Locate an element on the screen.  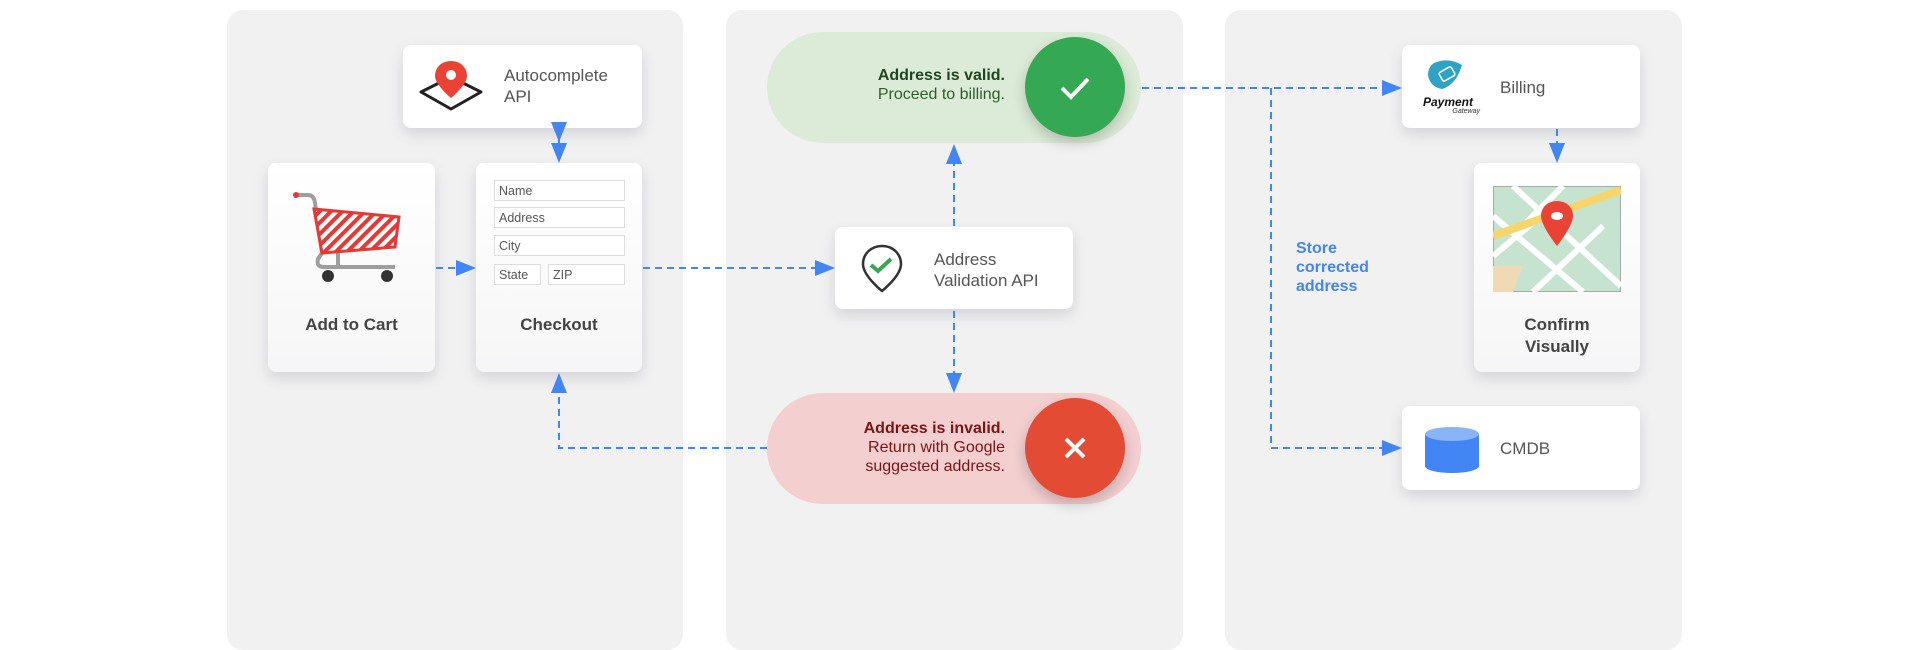
address-validation-api-card: Address Validation API is located at coordinates (954, 268).